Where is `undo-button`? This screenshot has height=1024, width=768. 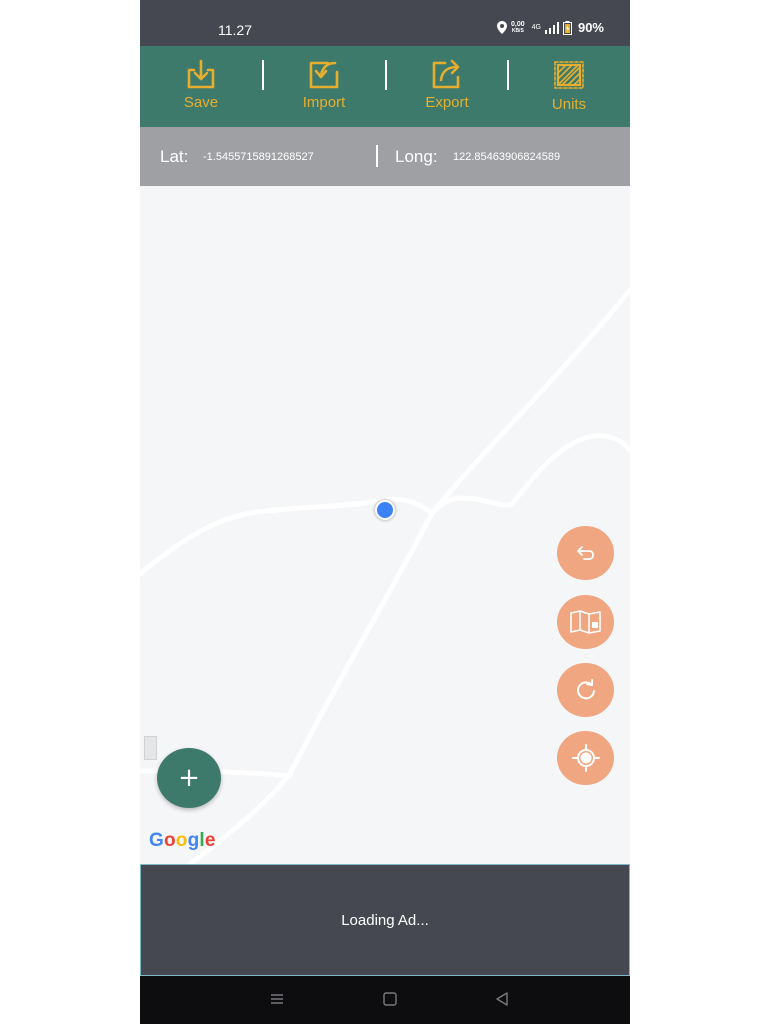 undo-button is located at coordinates (585, 553).